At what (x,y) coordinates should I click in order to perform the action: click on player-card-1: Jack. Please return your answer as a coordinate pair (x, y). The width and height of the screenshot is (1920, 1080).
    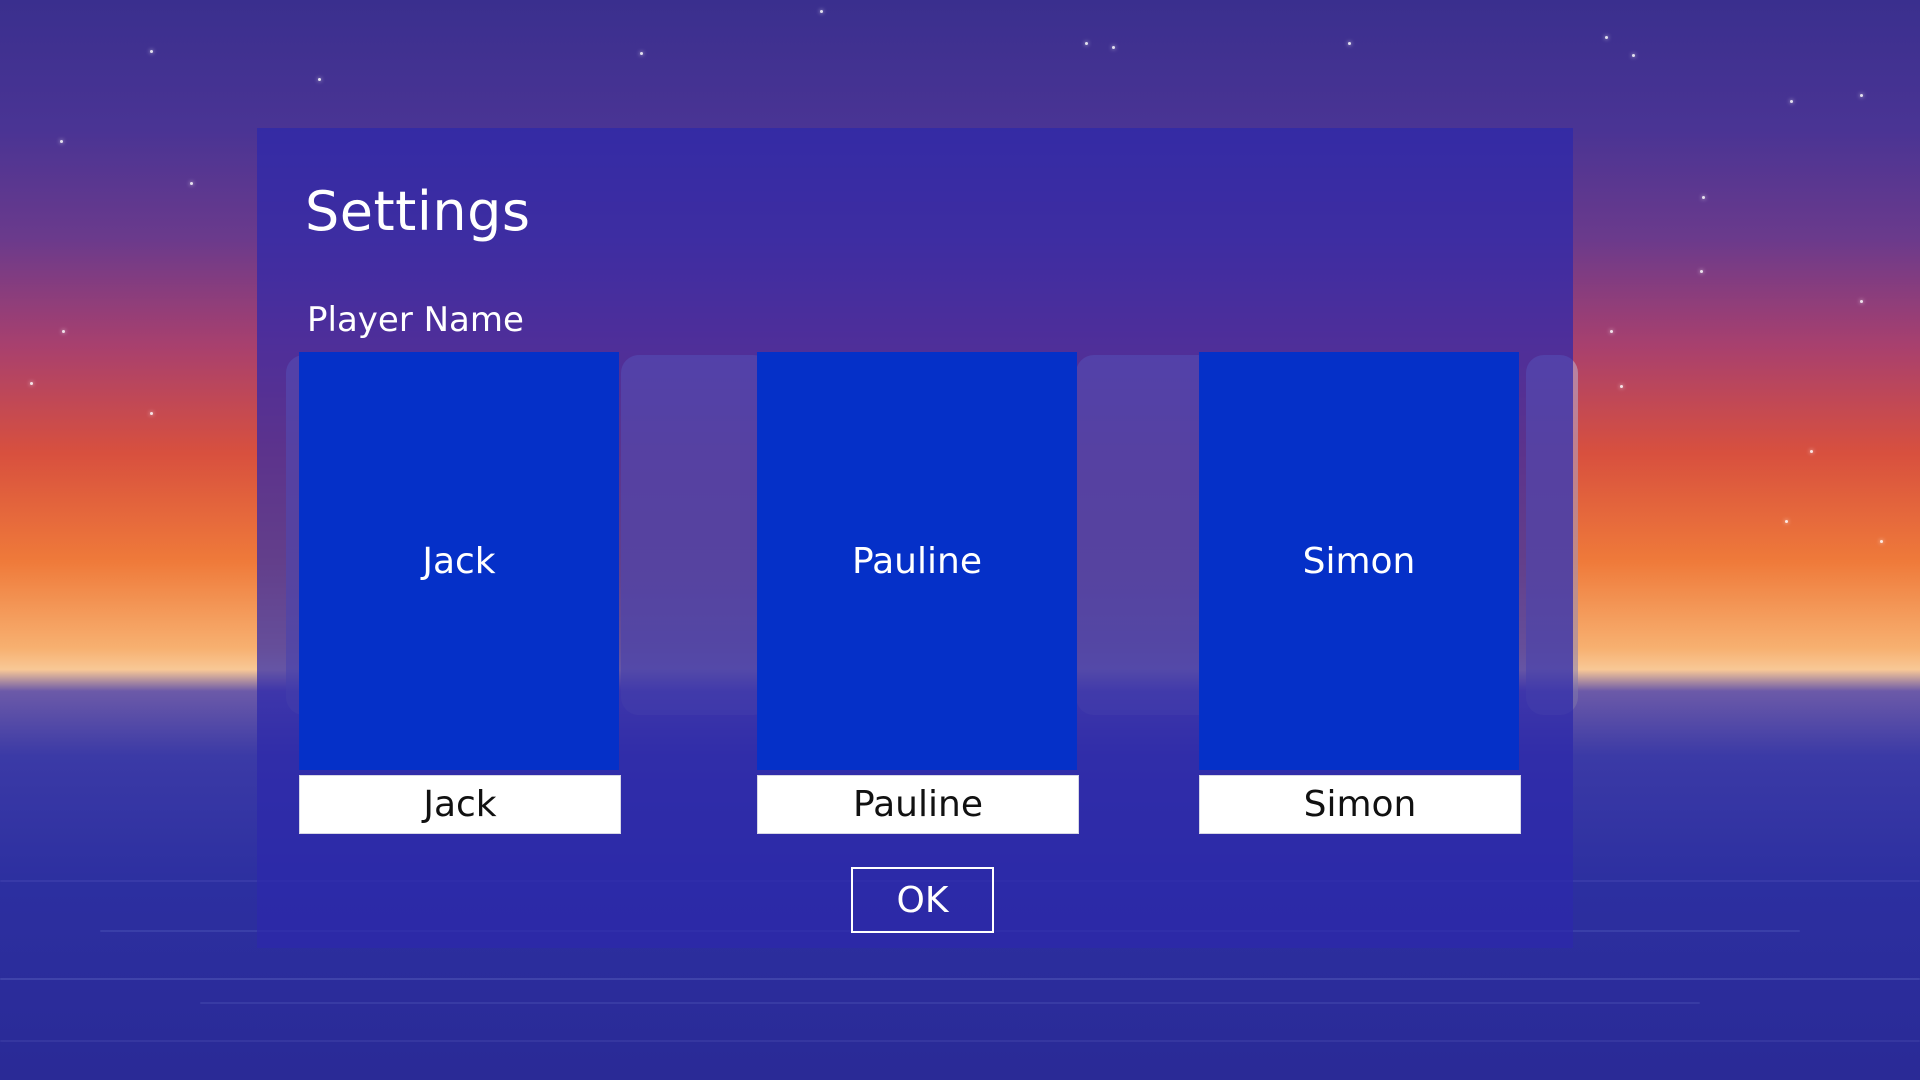
    Looking at the image, I should click on (460, 593).